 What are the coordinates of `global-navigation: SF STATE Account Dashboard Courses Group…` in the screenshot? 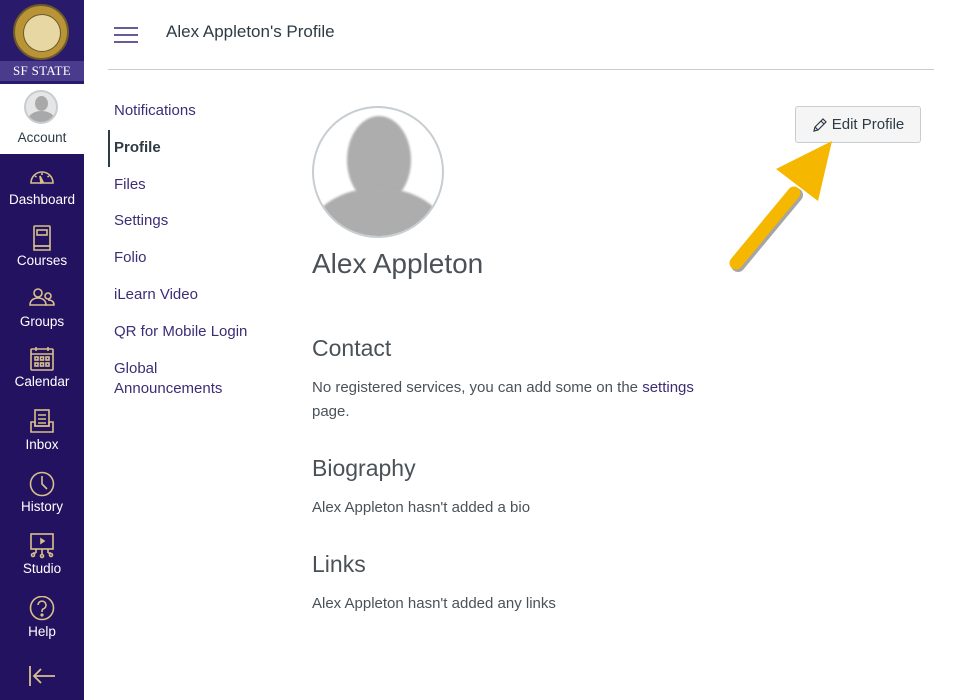 It's located at (42, 350).